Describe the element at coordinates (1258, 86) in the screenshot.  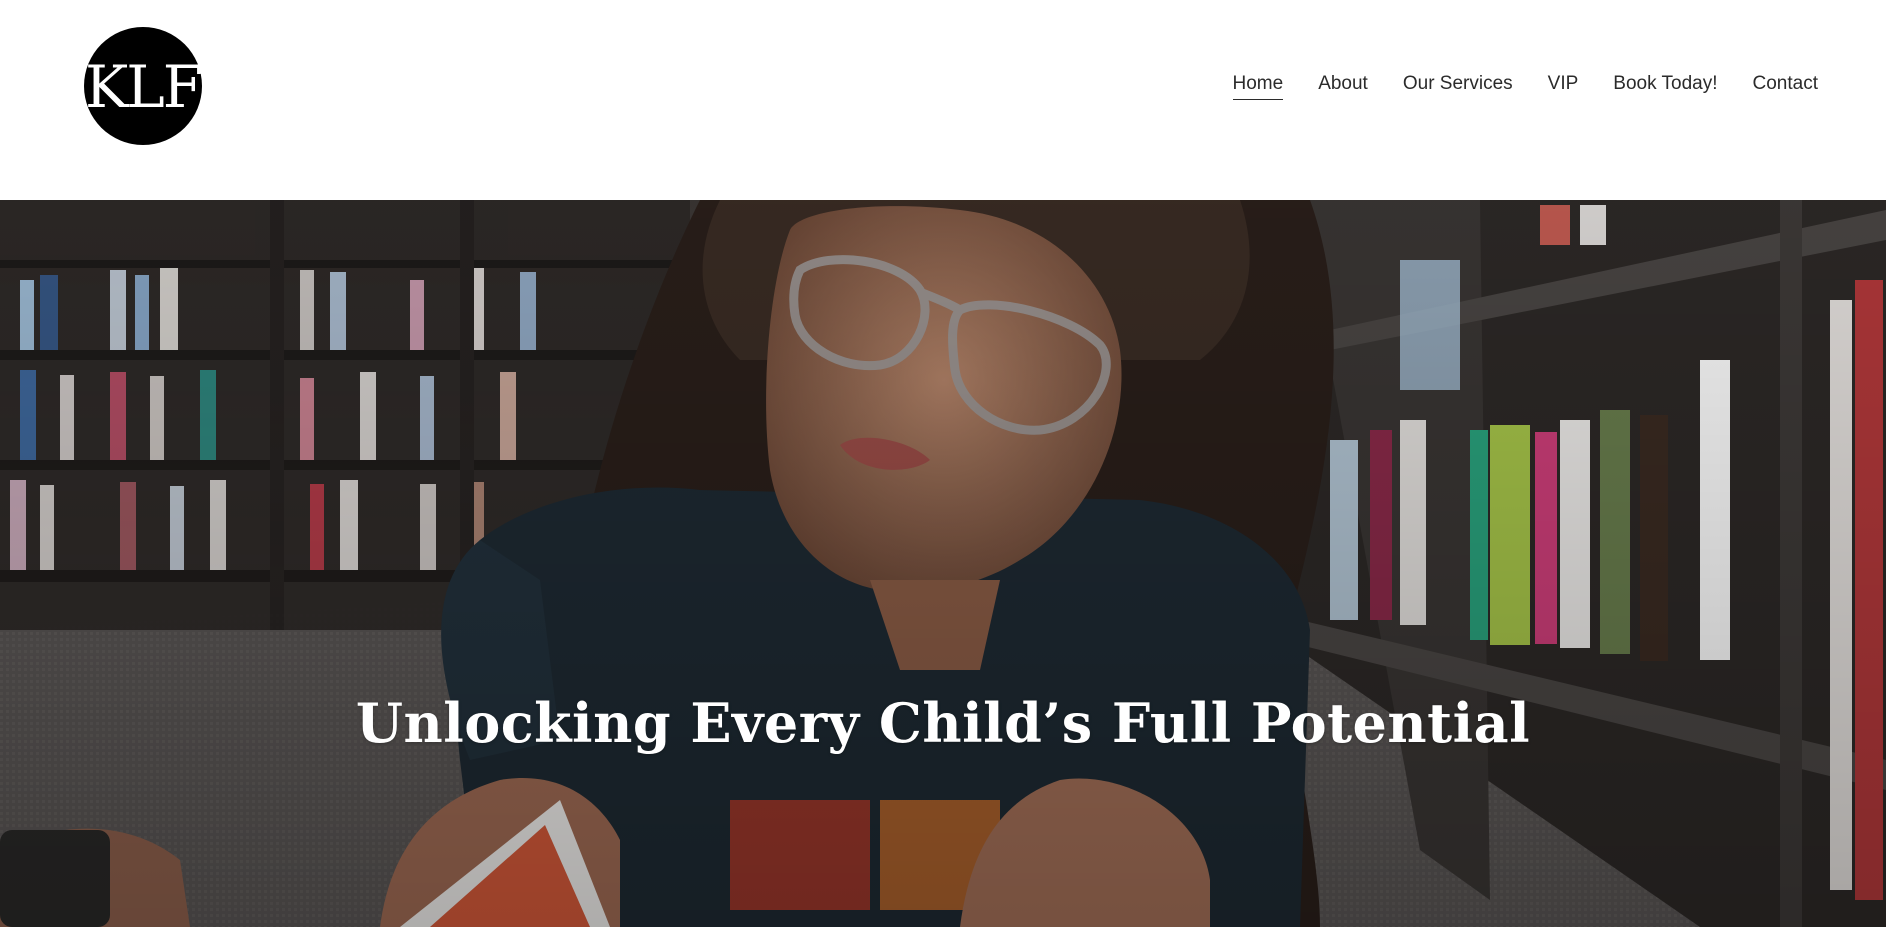
I see `nav-home: Home` at that location.